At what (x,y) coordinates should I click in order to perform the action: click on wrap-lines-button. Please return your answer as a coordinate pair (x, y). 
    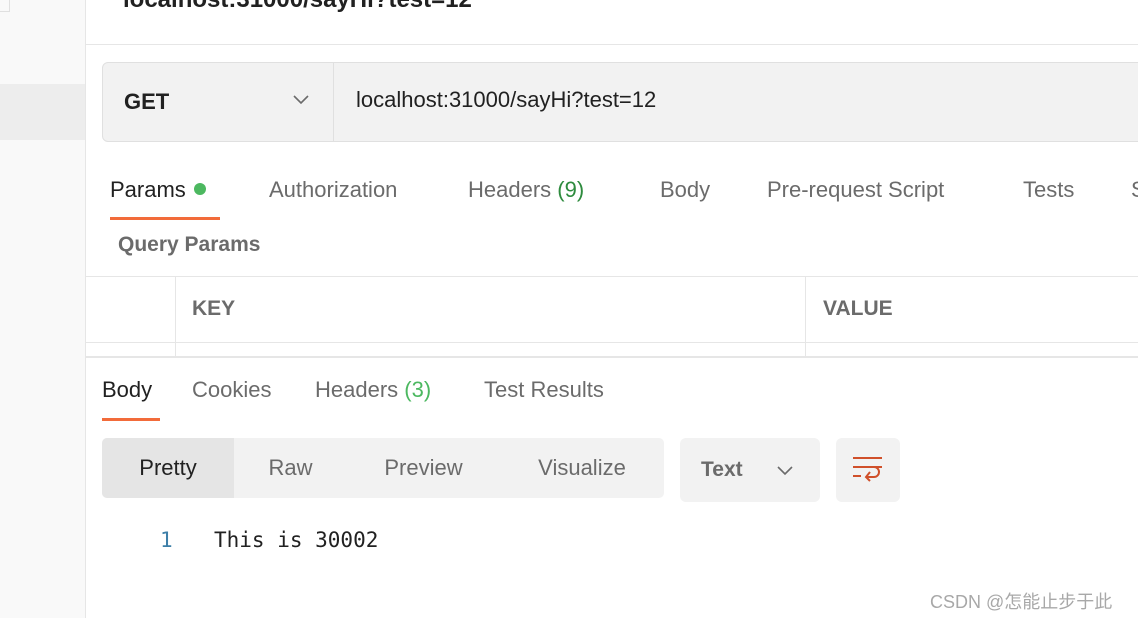
    Looking at the image, I should click on (868, 470).